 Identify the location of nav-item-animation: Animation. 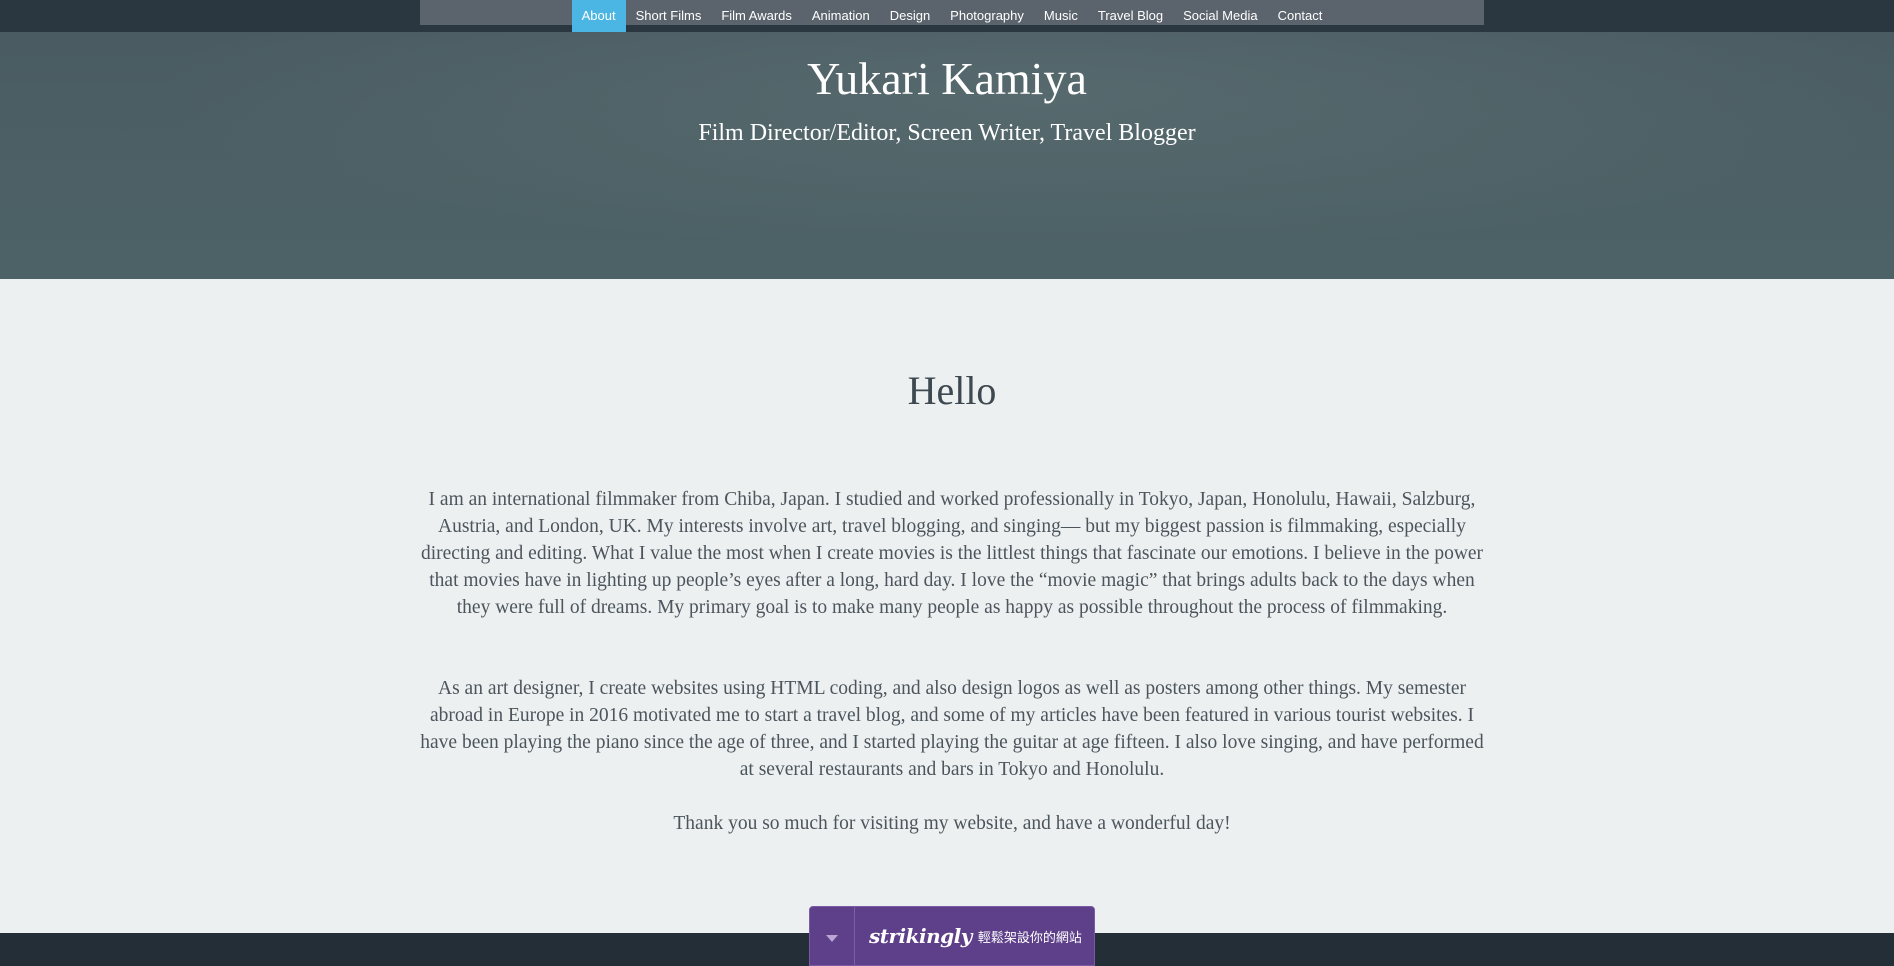
(841, 16).